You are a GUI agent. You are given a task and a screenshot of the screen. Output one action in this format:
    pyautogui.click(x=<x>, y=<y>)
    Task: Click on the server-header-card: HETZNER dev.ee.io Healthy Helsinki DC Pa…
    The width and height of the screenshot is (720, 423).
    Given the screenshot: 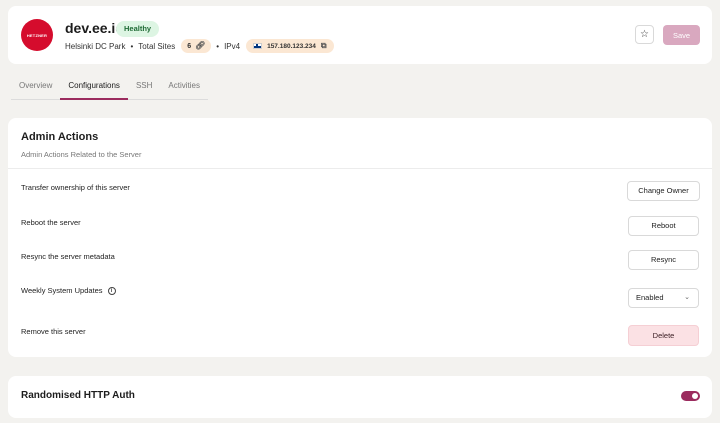 What is the action you would take?
    pyautogui.click(x=360, y=35)
    